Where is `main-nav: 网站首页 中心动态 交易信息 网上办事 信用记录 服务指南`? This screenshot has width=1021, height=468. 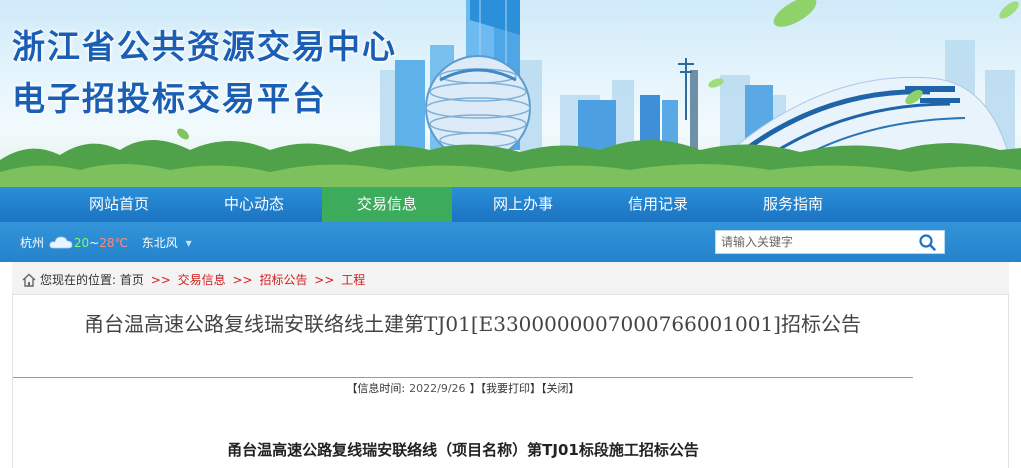
main-nav: 网站首页 中心动态 交易信息 网上办事 信用记录 服务指南 is located at coordinates (510, 204).